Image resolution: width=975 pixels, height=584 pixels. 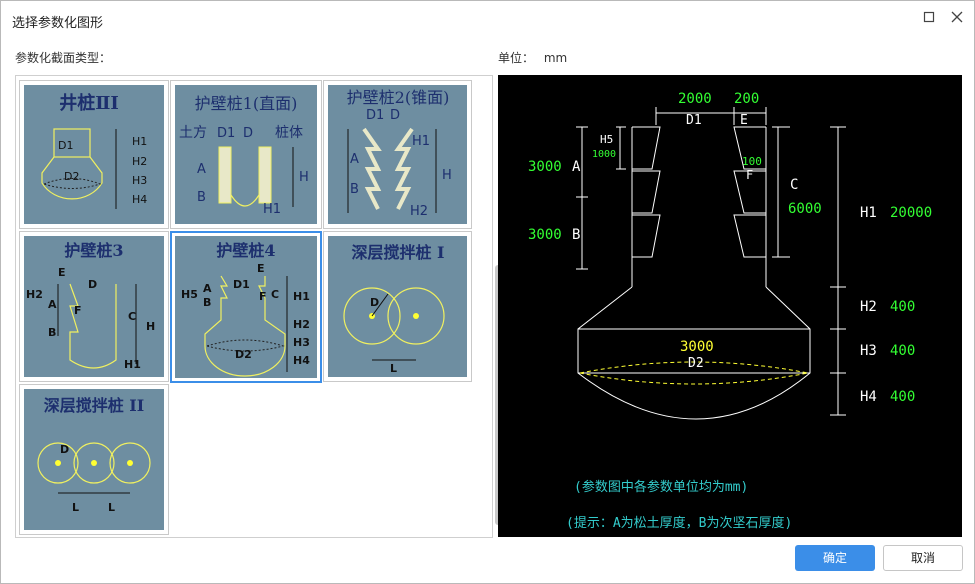 I want to click on title-bar: 选择参数化图形, so click(x=487, y=20).